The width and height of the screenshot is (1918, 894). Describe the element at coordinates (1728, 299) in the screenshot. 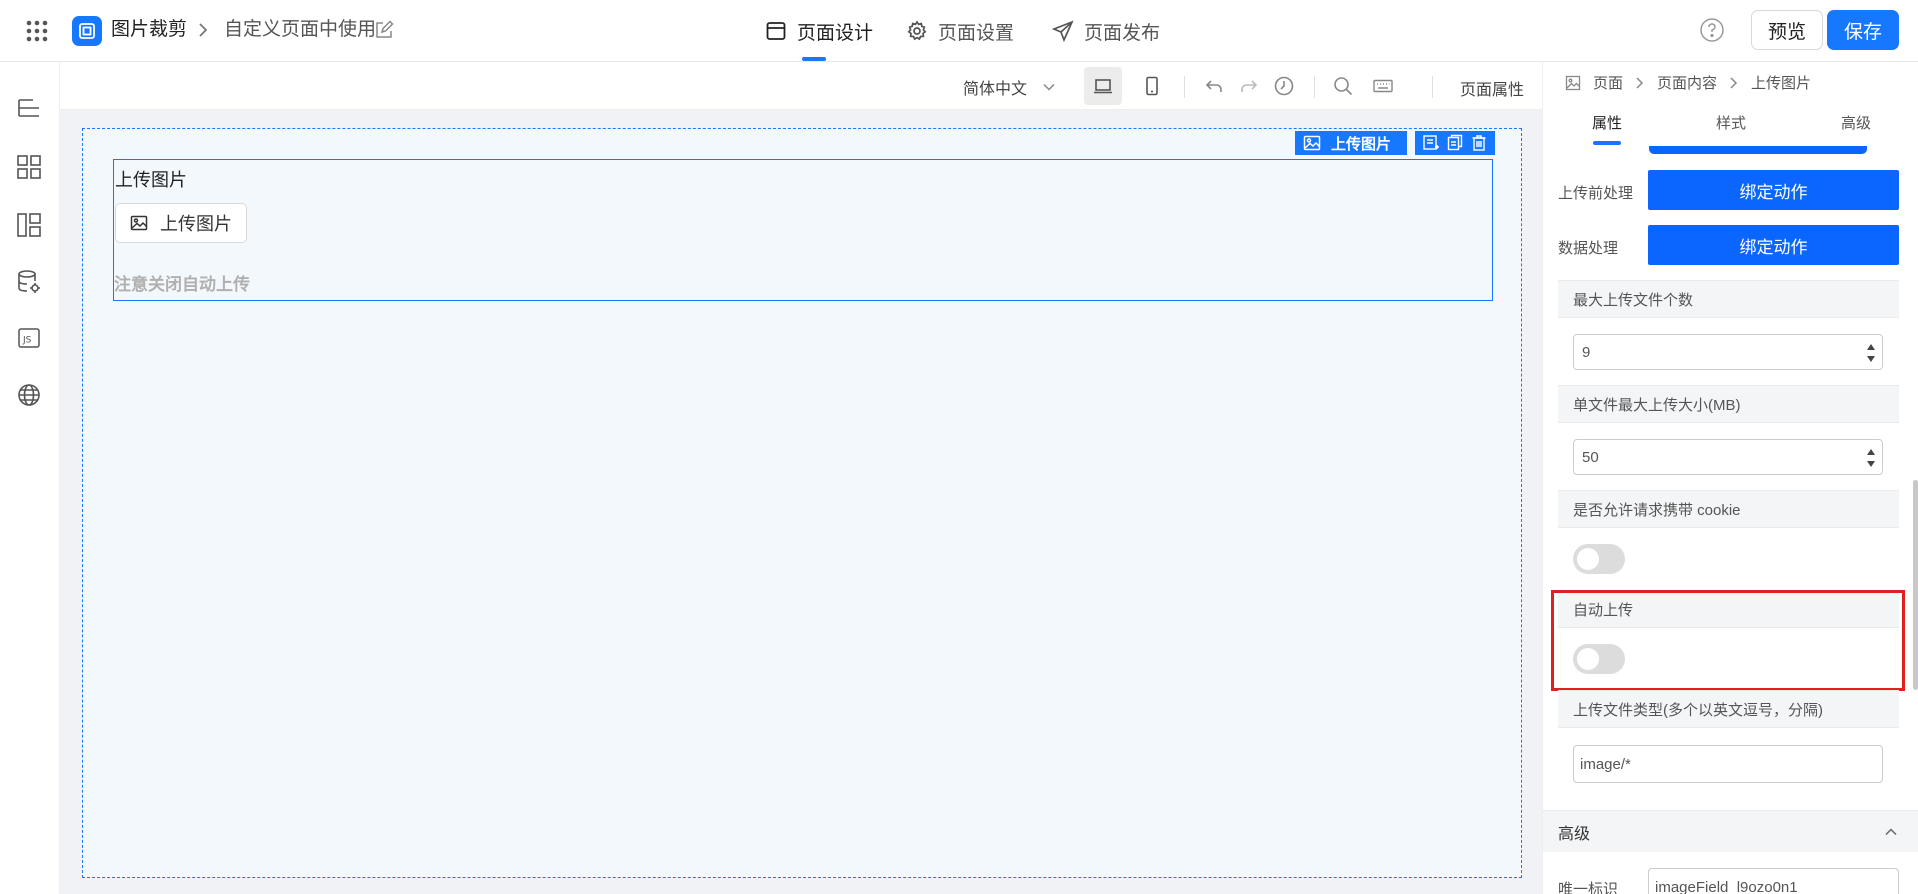

I see `max-files-label: 最大上传文件个数` at that location.